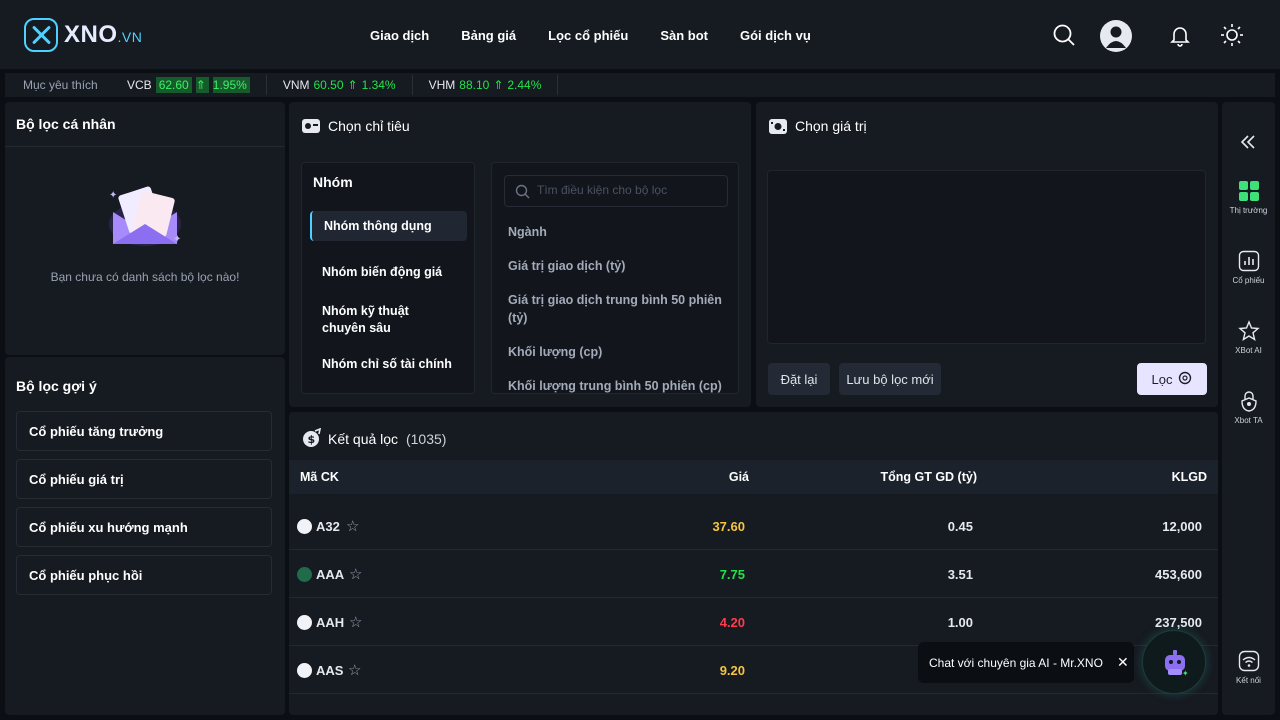 The image size is (1280, 720). I want to click on table-row: AAH ☆ 4.20 1.00 237,500, so click(753, 622).